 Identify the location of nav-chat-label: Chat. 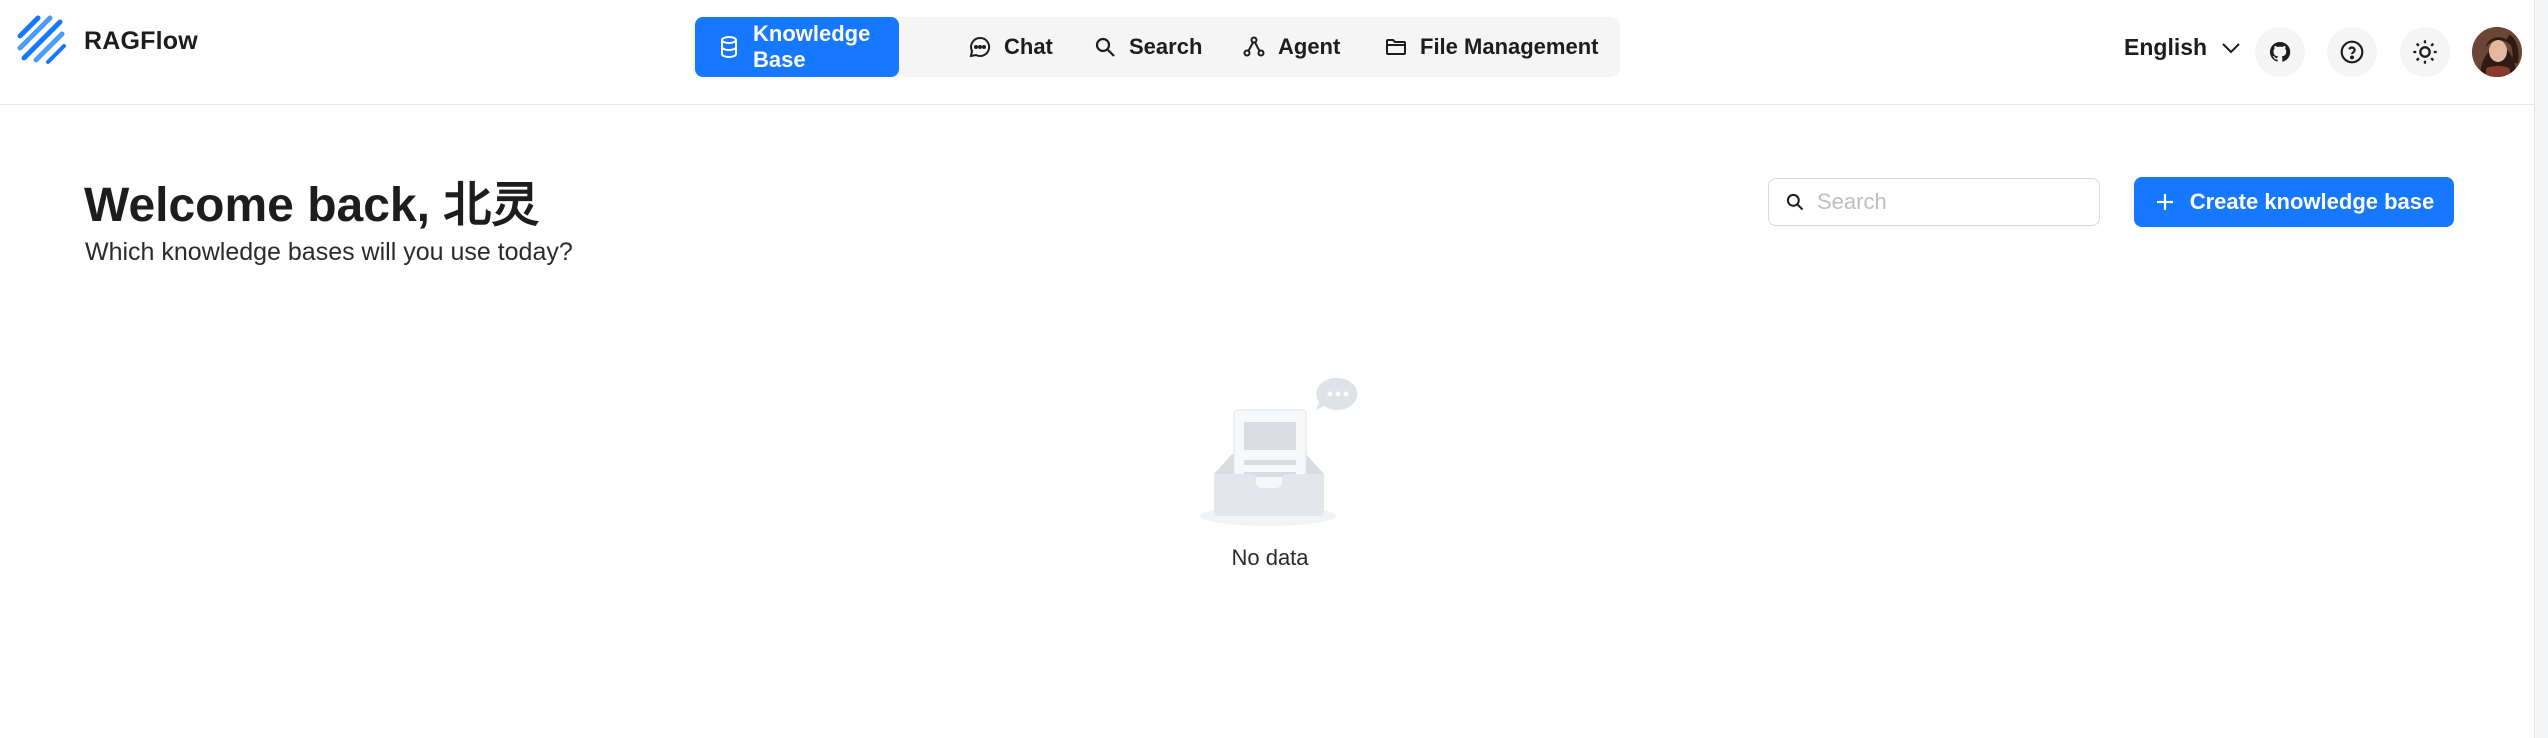
(1028, 46).